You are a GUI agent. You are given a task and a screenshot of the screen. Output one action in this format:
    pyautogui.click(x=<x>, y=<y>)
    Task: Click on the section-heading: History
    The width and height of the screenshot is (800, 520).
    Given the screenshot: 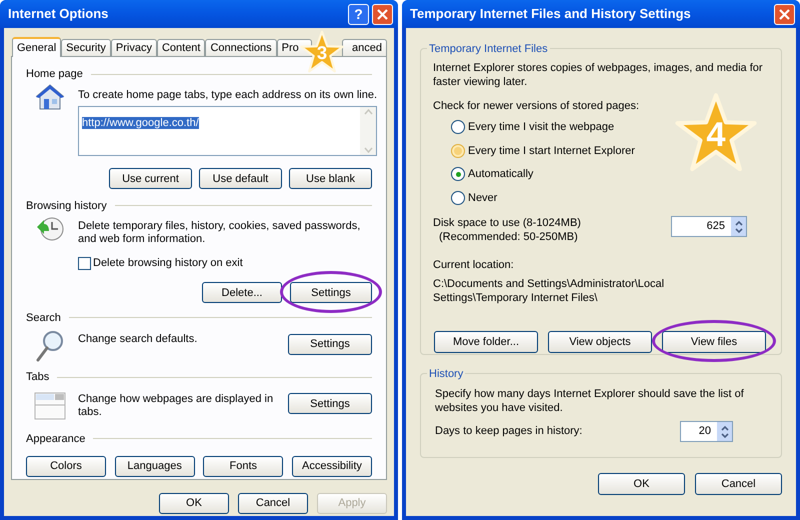 What is the action you would take?
    pyautogui.click(x=446, y=374)
    